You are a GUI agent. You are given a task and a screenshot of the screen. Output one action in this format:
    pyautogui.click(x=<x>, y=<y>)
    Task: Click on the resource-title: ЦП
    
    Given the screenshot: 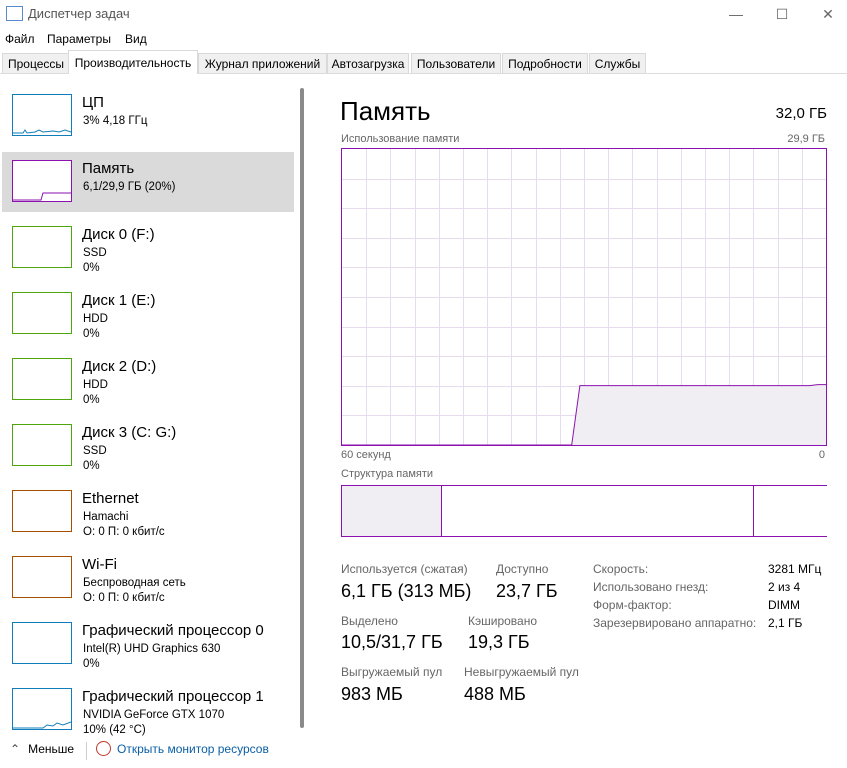 What is the action you would take?
    pyautogui.click(x=93, y=102)
    